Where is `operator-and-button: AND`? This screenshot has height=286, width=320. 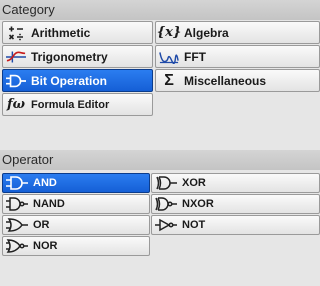 operator-and-button: AND is located at coordinates (76, 183).